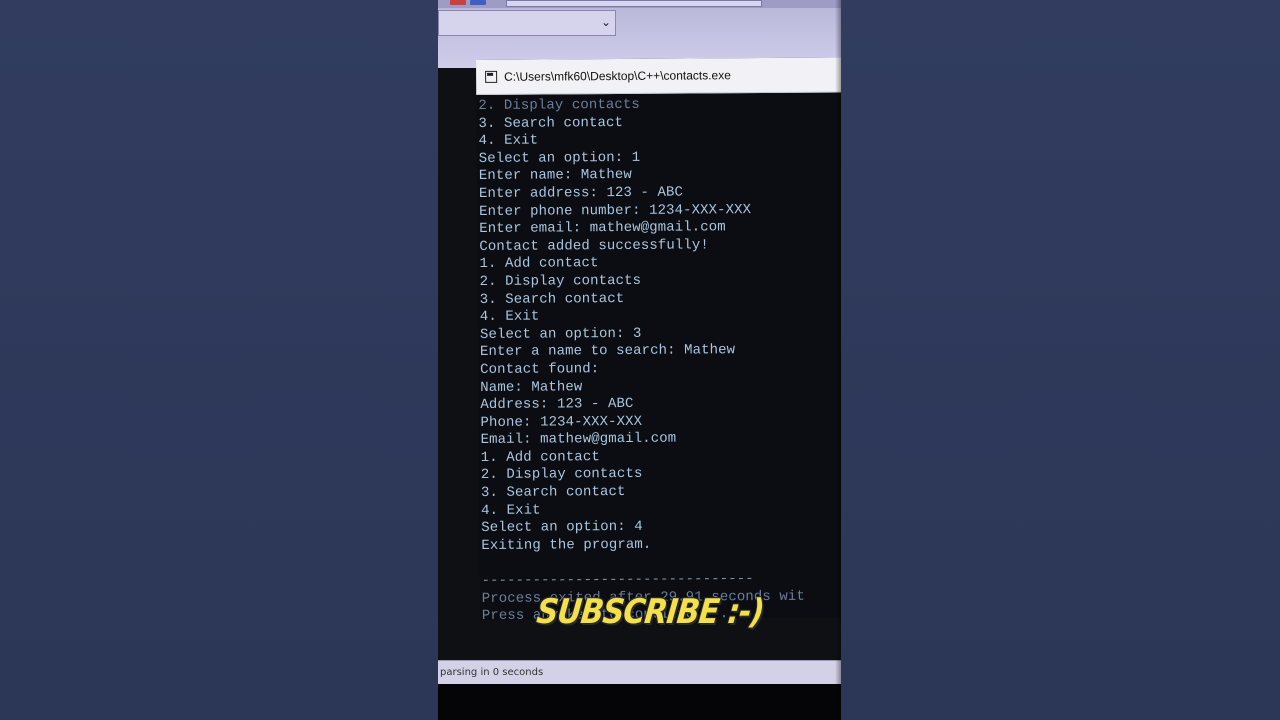 The height and width of the screenshot is (720, 1280). I want to click on ide-toolbar, so click(639, 4).